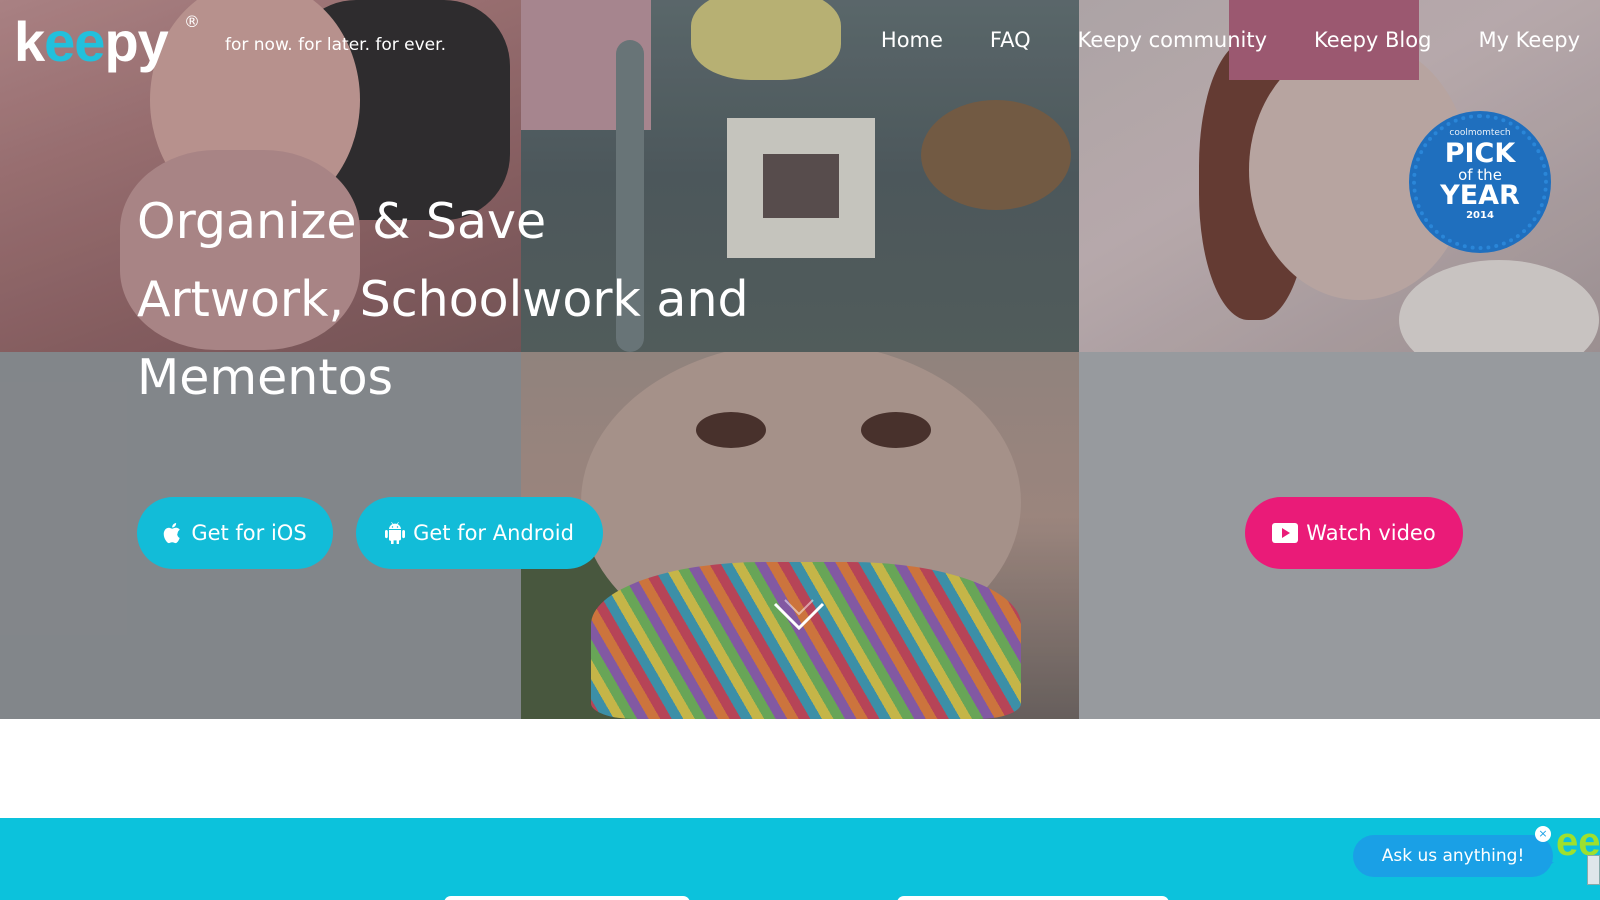 This screenshot has height=900, width=1600. What do you see at coordinates (173, 533) in the screenshot?
I see `apple-icon` at bounding box center [173, 533].